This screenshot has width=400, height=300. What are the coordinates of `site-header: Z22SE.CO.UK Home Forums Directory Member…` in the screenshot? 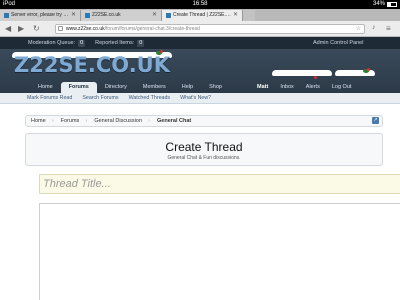 It's located at (200, 71).